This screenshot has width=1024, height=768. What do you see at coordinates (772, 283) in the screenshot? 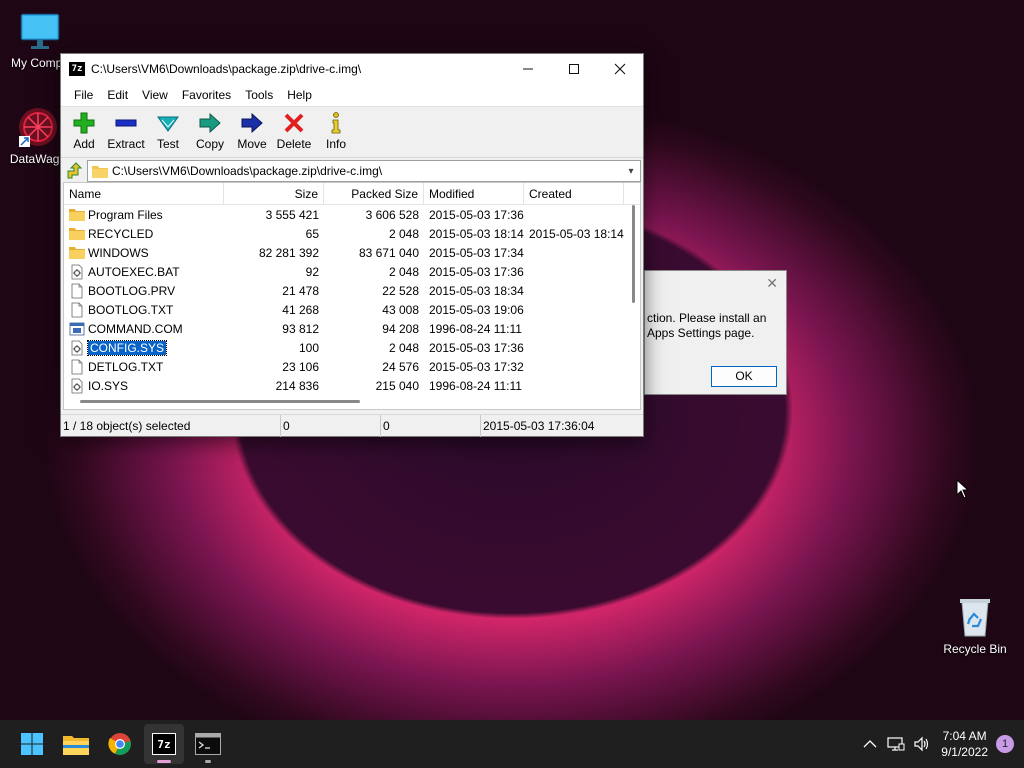
I see `close-icon: ✕` at bounding box center [772, 283].